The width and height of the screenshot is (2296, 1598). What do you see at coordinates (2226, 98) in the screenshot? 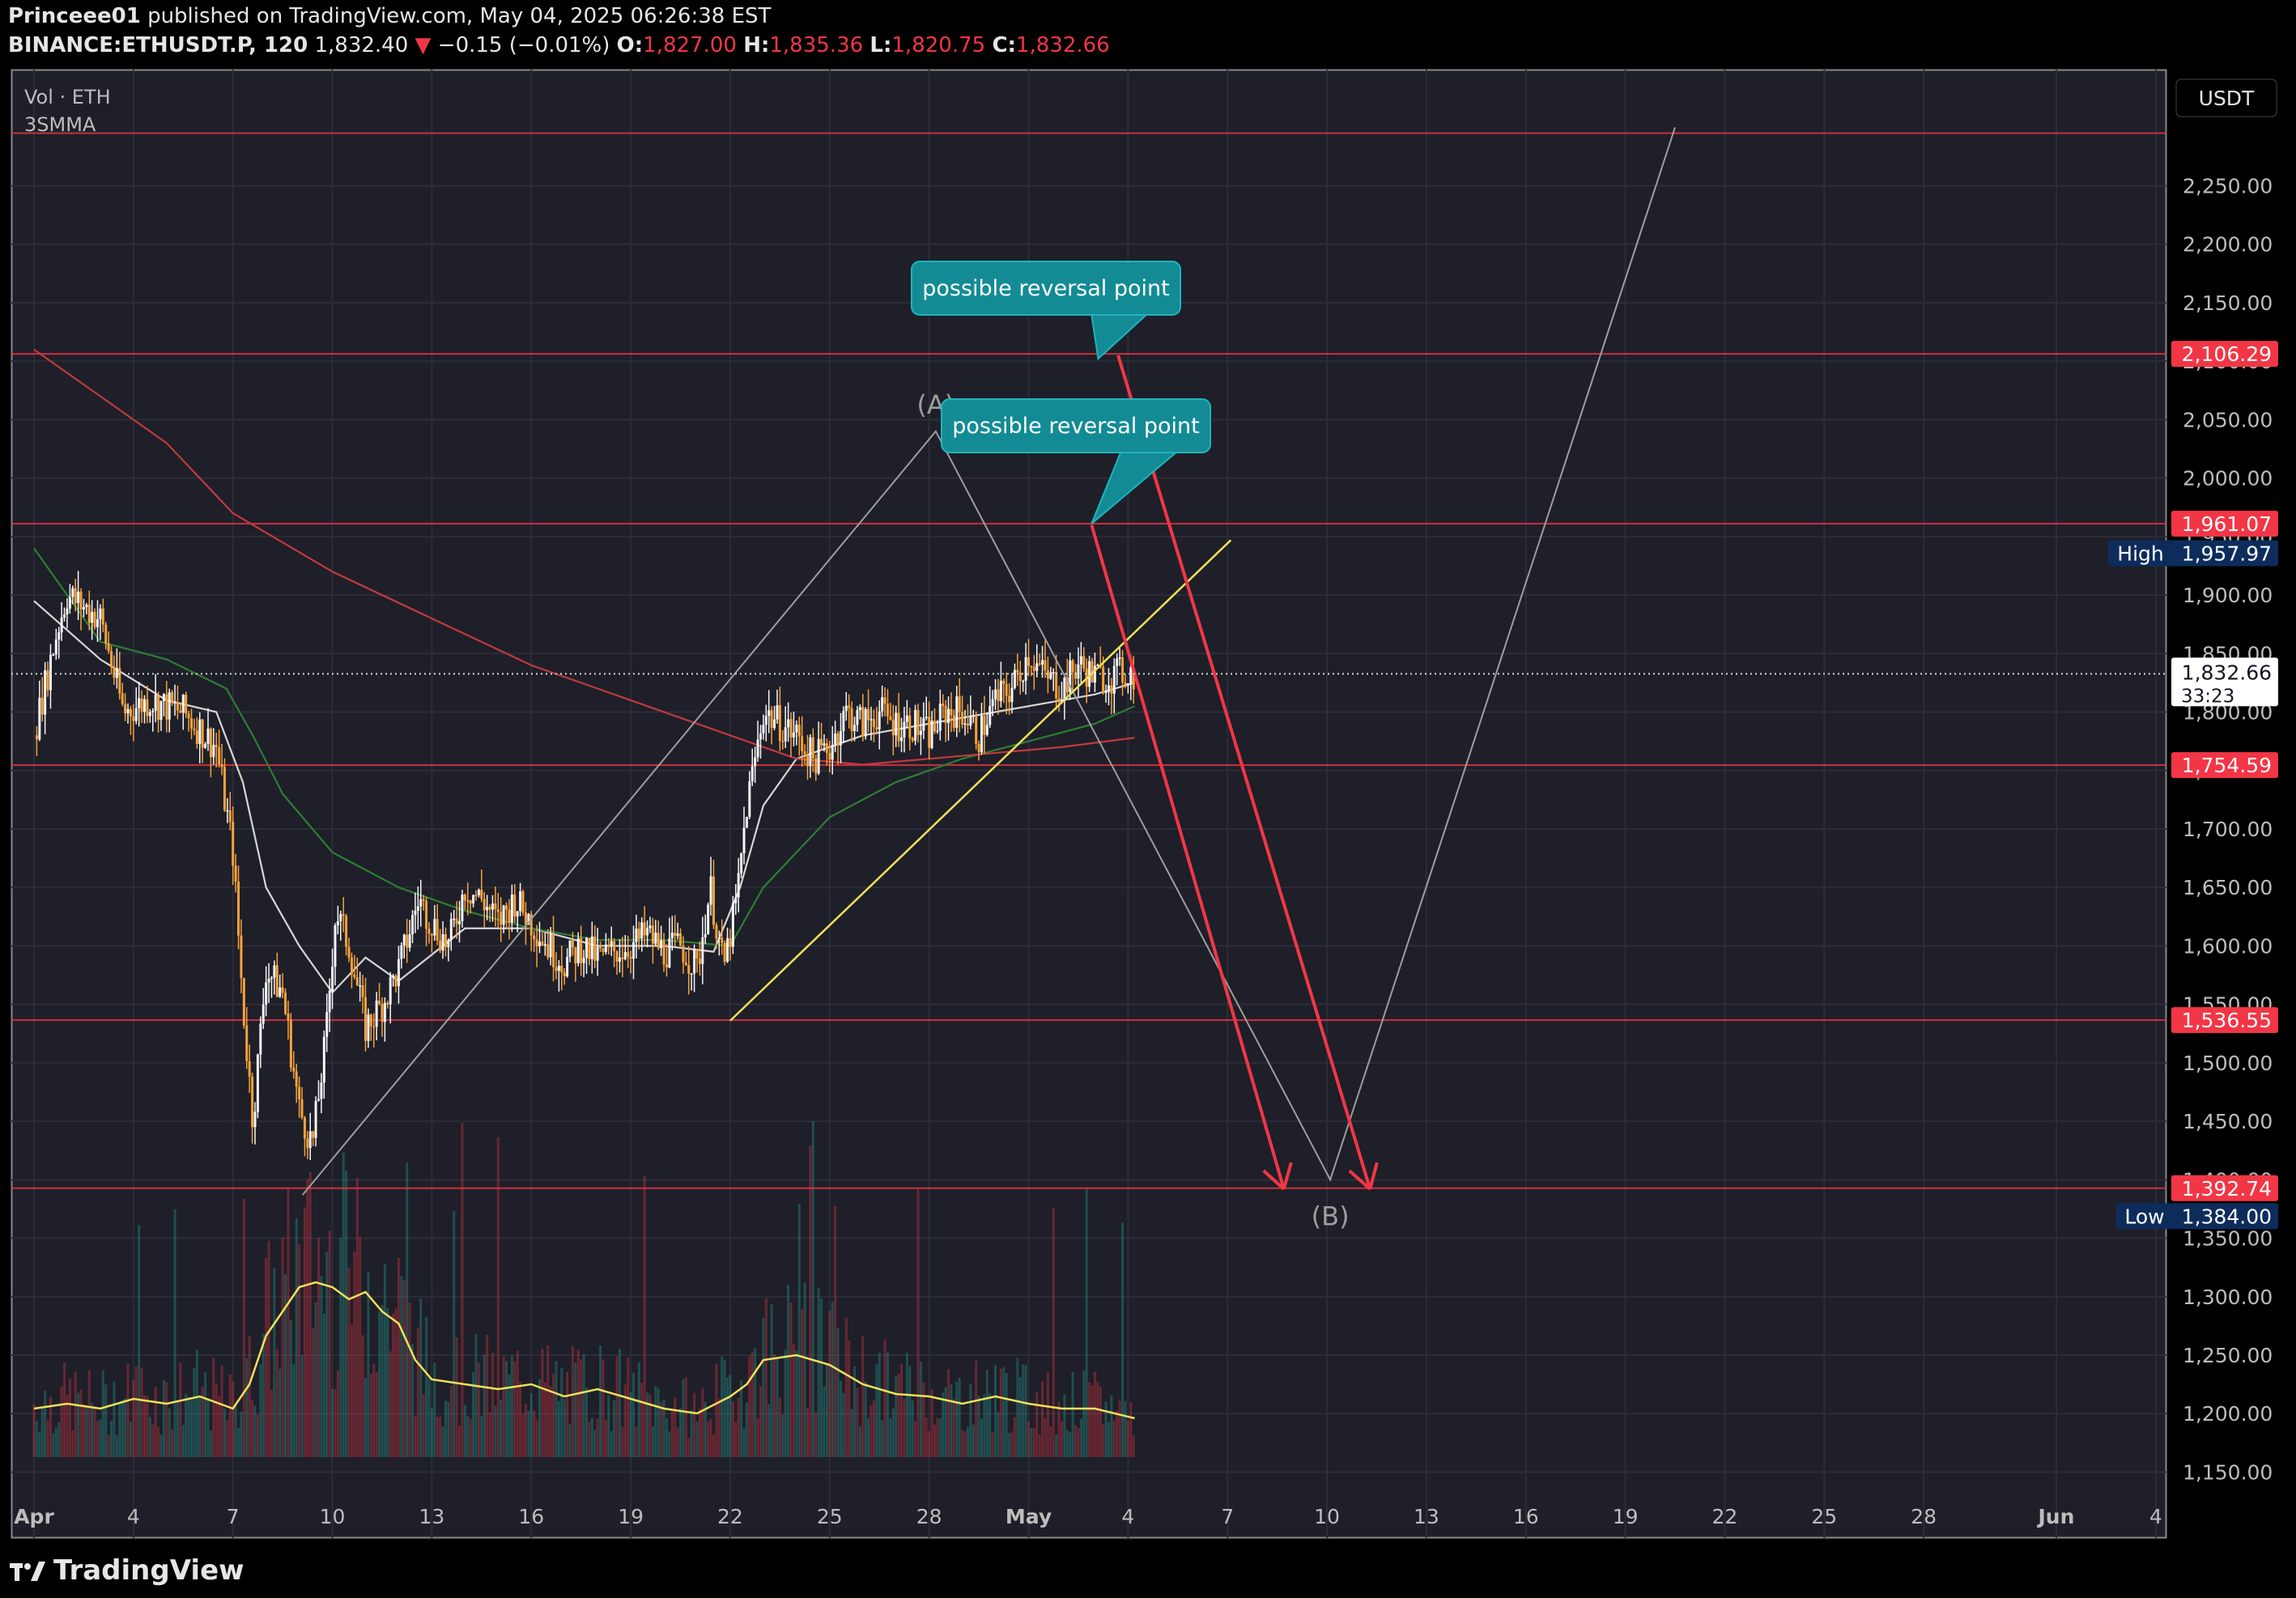
I see `currency-button: USDT` at bounding box center [2226, 98].